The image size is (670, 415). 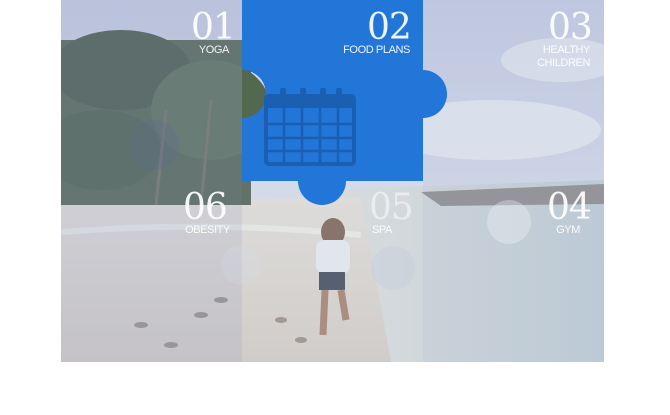 I want to click on piece-number-06: 06, so click(x=205, y=207).